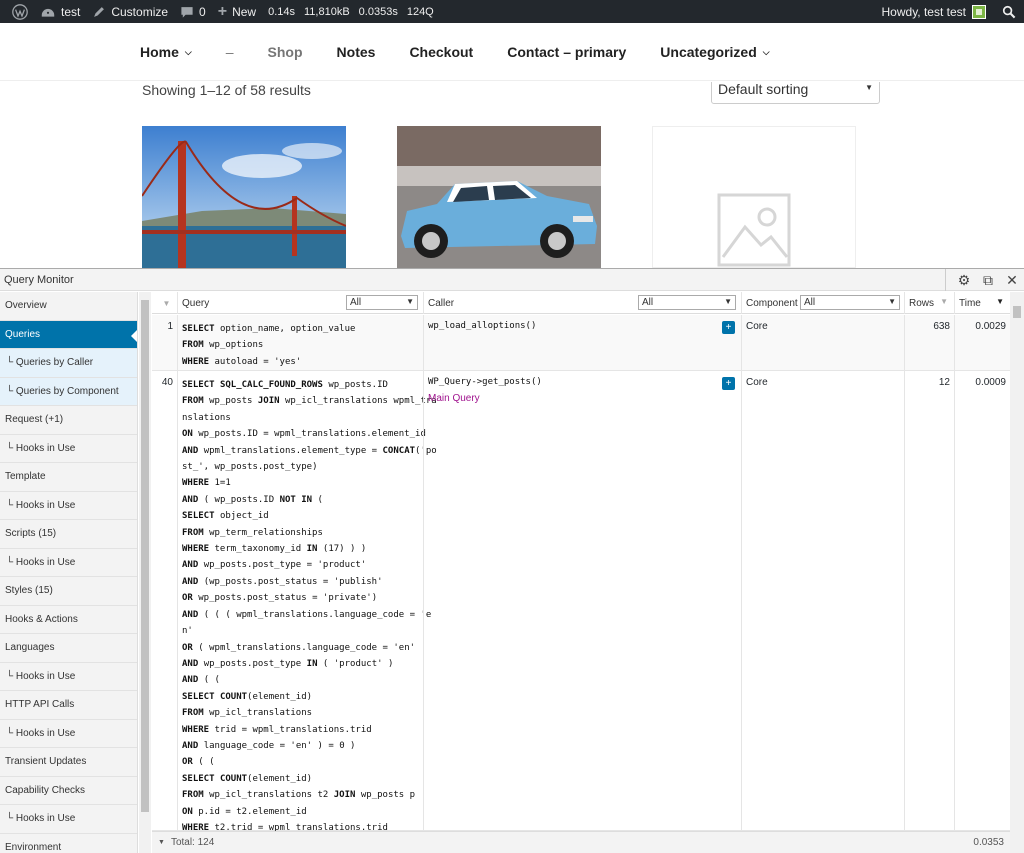  What do you see at coordinates (281, 12) in the screenshot?
I see `qm-time: 0.14s` at bounding box center [281, 12].